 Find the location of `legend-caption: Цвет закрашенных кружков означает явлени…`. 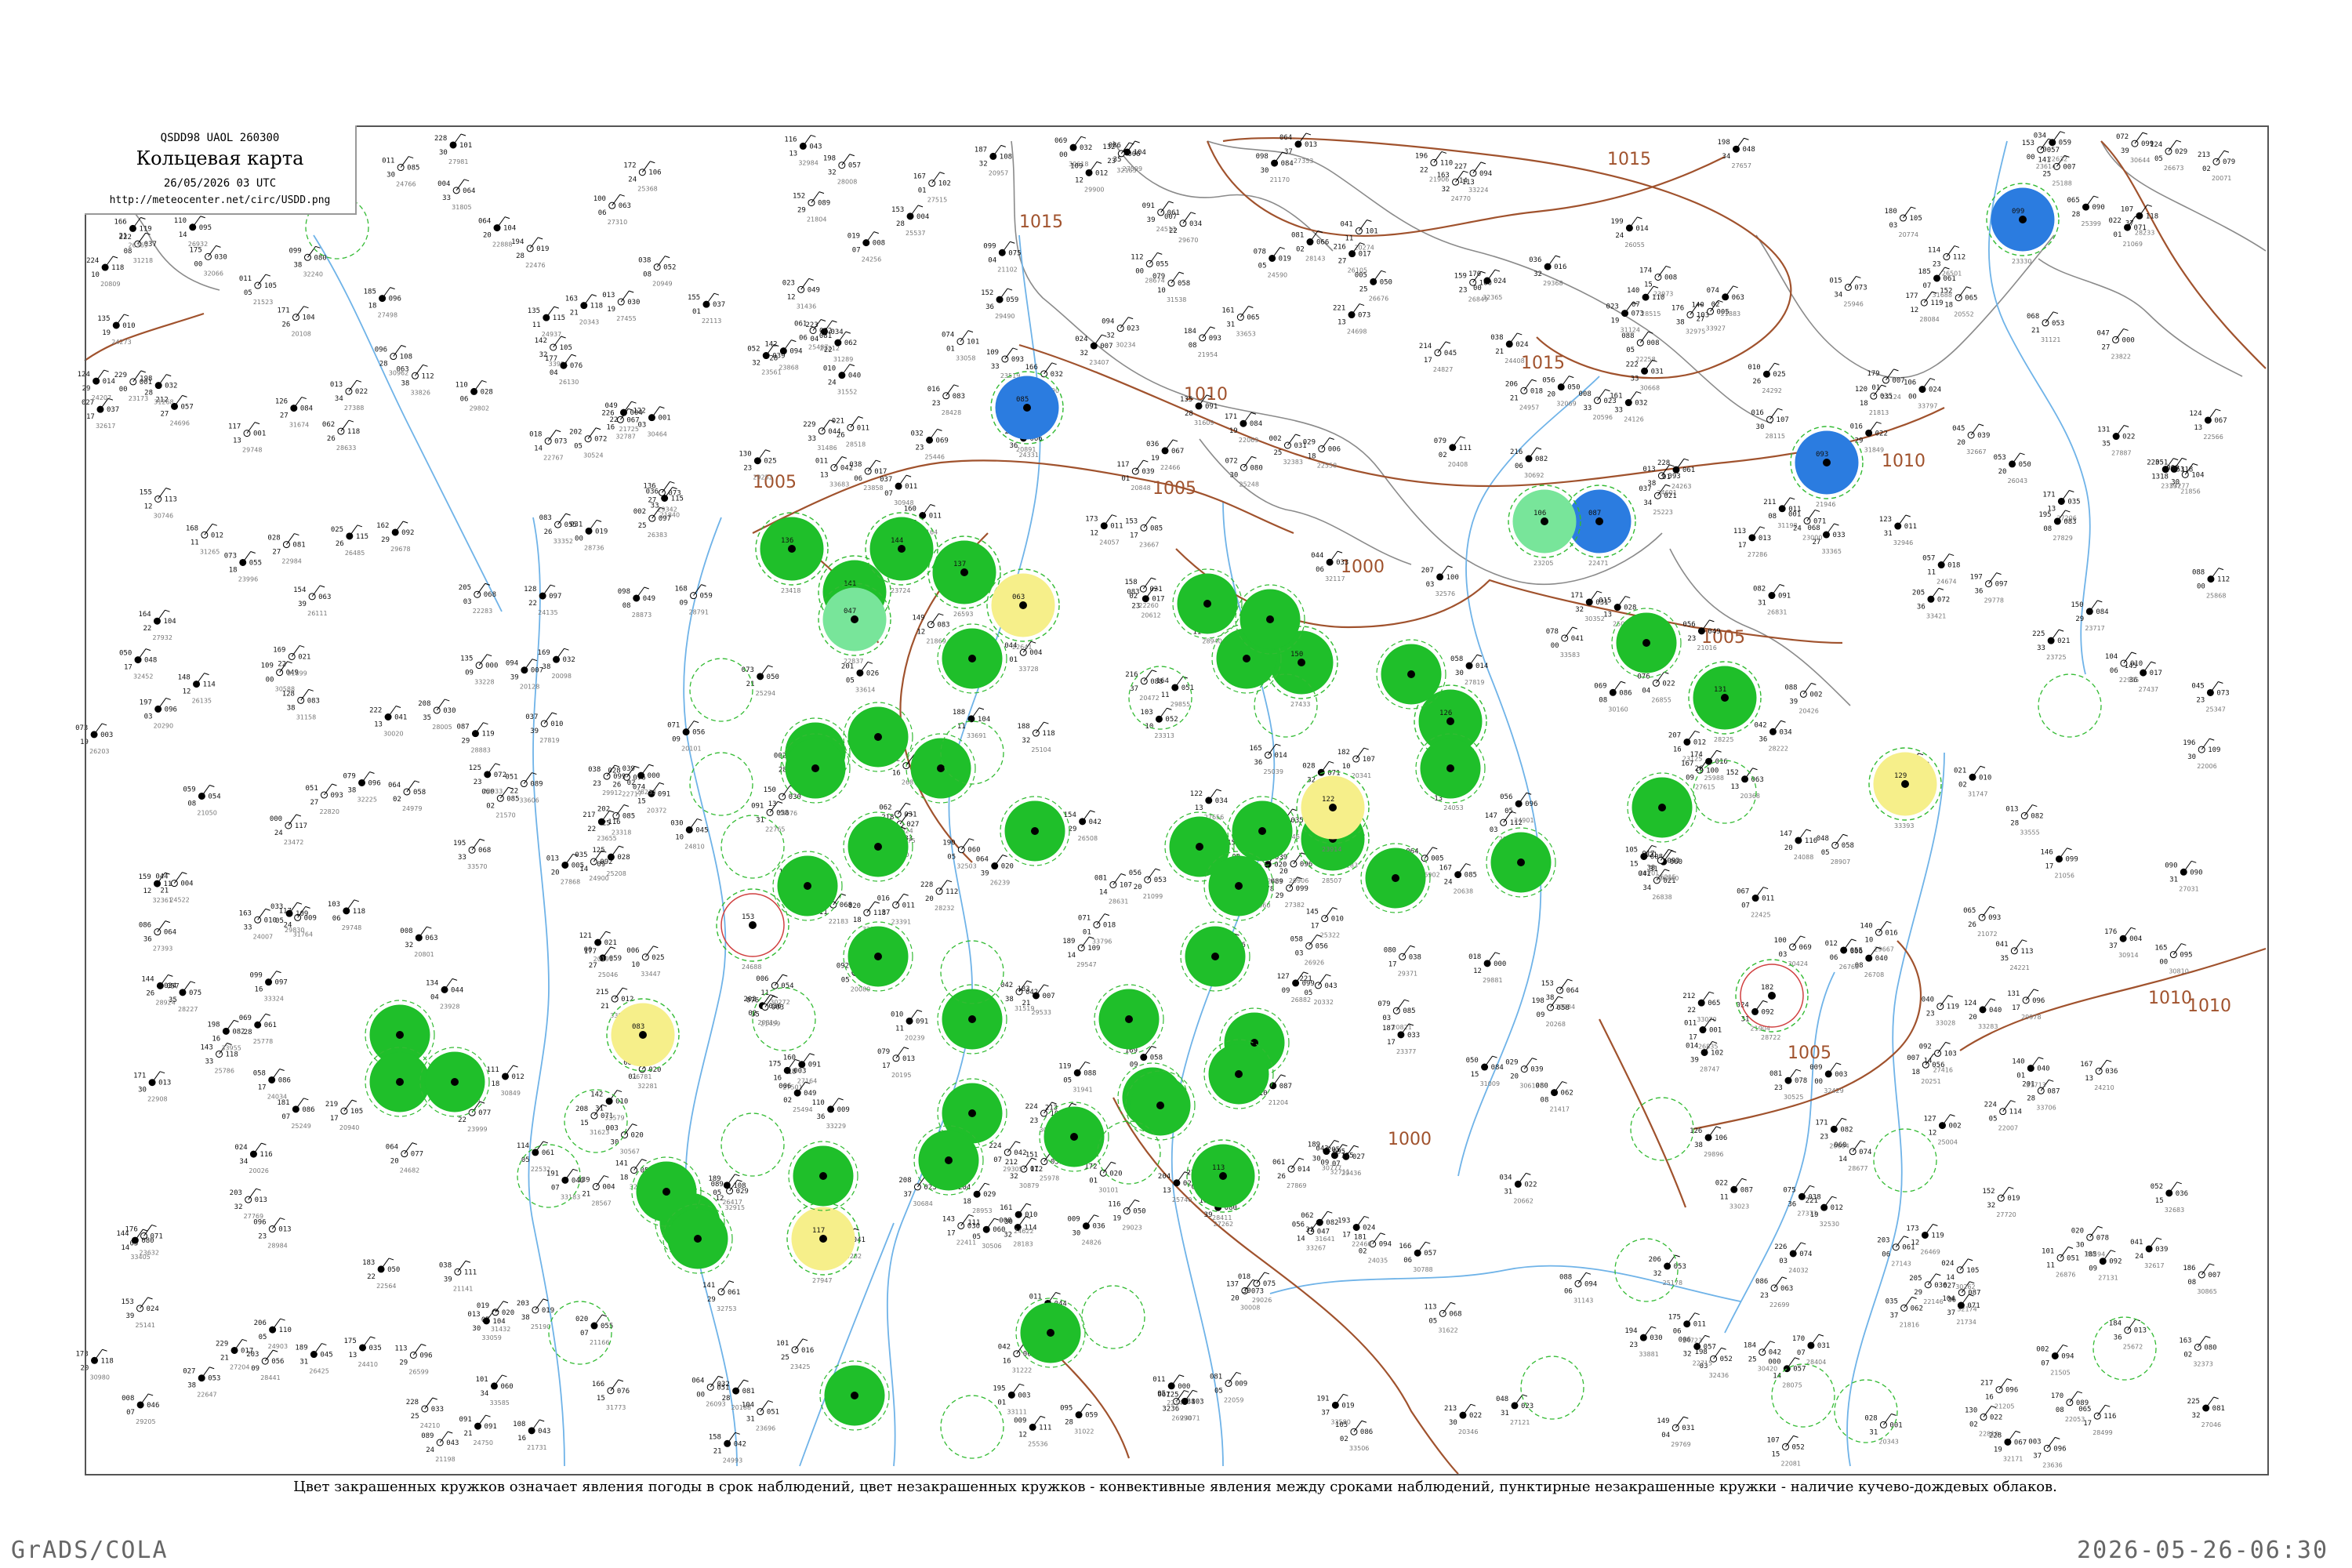

legend-caption: Цвет закрашенных кружков означает явлени… is located at coordinates (1175, 1487).